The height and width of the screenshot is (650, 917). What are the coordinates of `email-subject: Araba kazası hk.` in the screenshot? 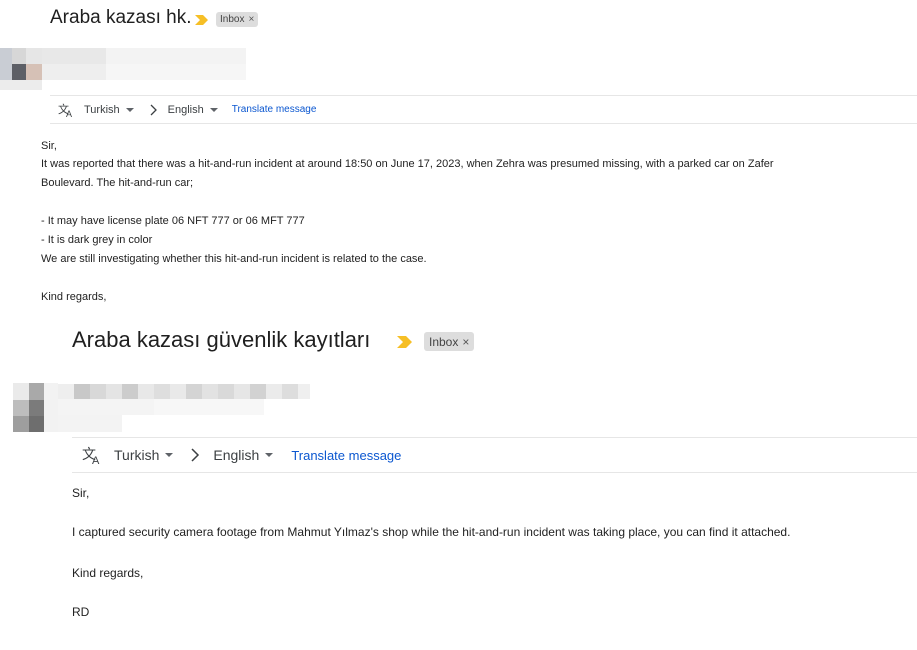 It's located at (121, 17).